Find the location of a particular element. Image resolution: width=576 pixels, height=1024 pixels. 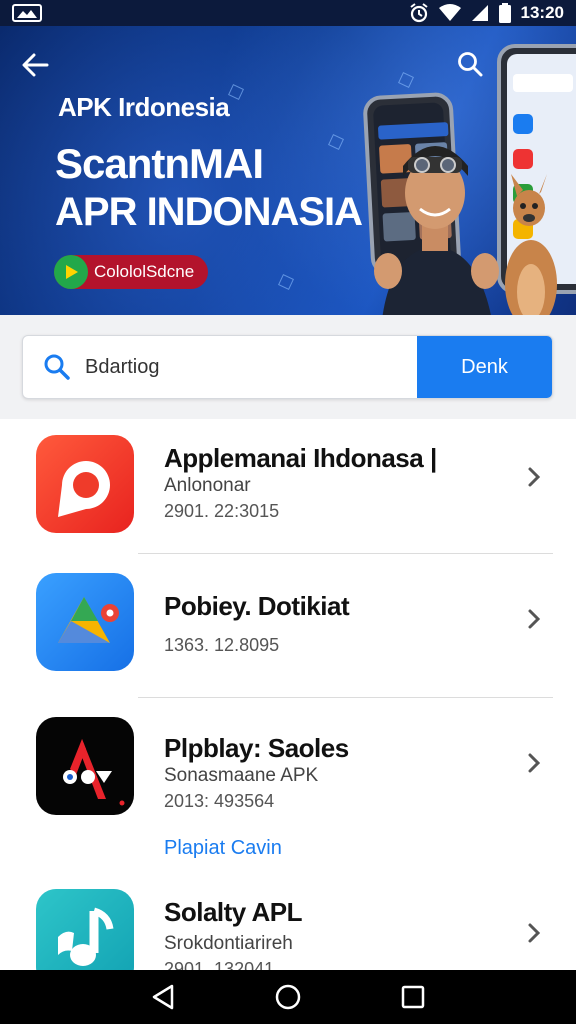

hero-title: APR INDONASIA is located at coordinates (209, 212).